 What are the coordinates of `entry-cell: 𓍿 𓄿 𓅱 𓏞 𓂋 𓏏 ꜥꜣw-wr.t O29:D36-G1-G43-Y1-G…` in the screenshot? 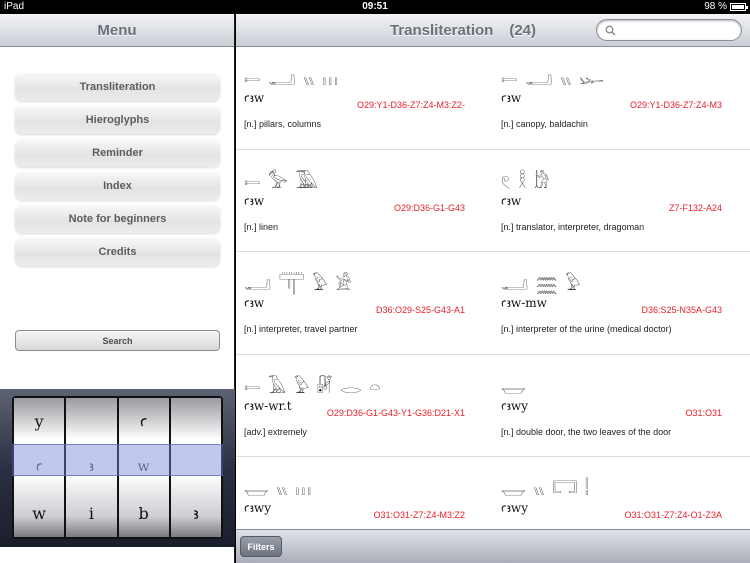 It's located at (364, 406).